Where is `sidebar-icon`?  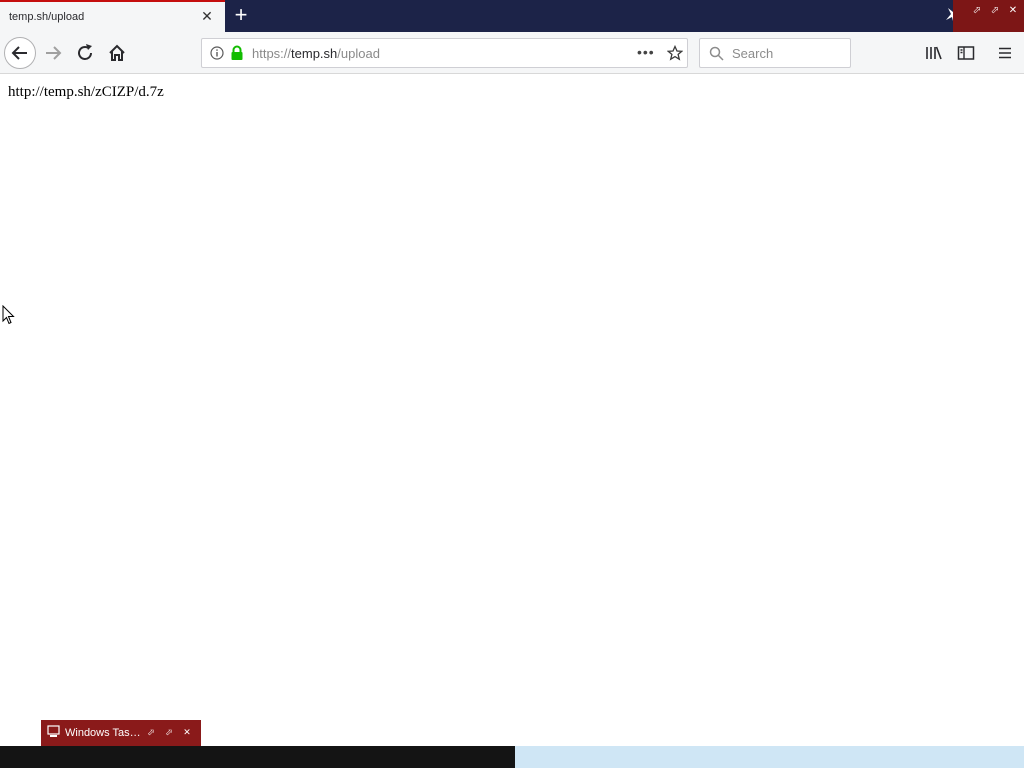 sidebar-icon is located at coordinates (966, 53).